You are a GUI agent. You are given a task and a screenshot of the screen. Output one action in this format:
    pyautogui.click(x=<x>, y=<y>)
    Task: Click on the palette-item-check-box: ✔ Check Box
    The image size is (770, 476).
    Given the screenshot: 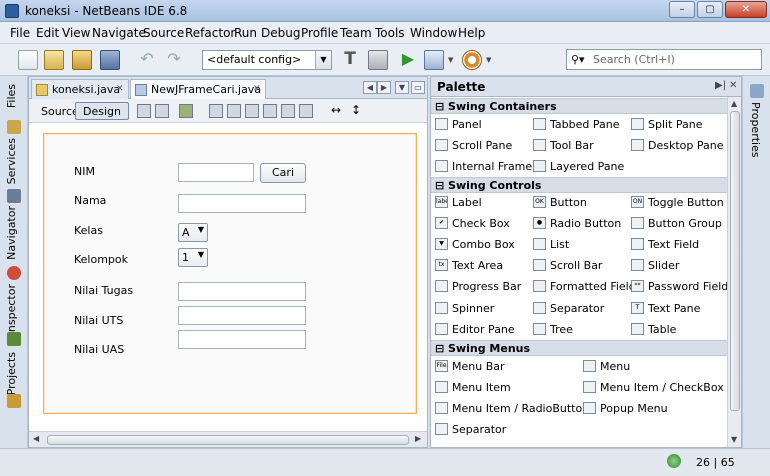 What is the action you would take?
    pyautogui.click(x=472, y=223)
    